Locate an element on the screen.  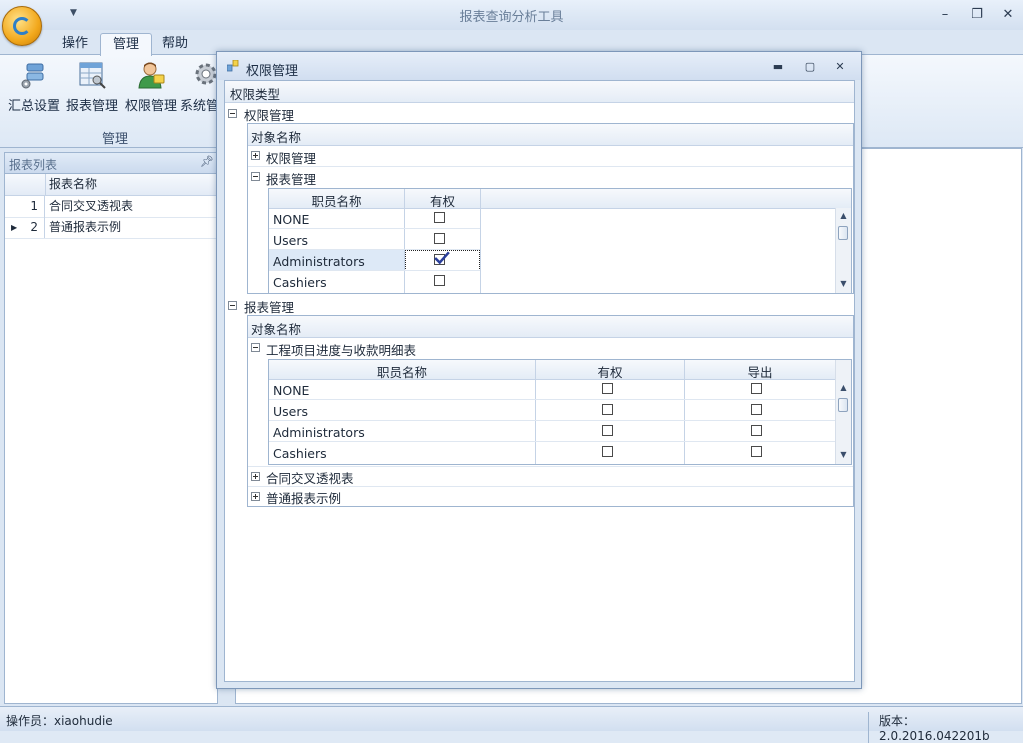
application-menu-button is located at coordinates (22, 26).